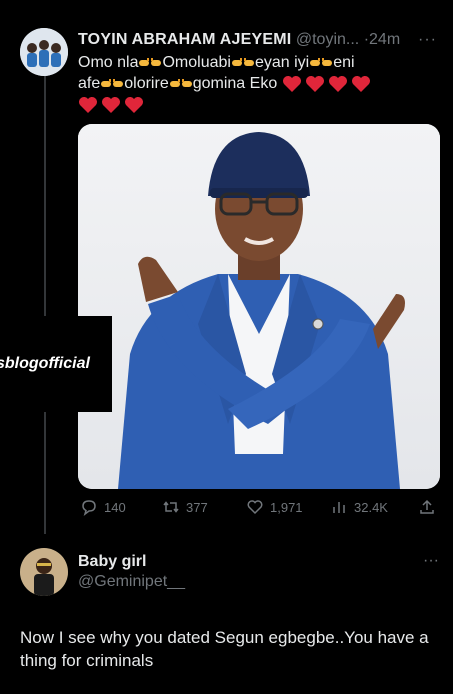 The height and width of the screenshot is (694, 453). Describe the element at coordinates (255, 507) in the screenshot. I see `heart-outline-icon` at that location.